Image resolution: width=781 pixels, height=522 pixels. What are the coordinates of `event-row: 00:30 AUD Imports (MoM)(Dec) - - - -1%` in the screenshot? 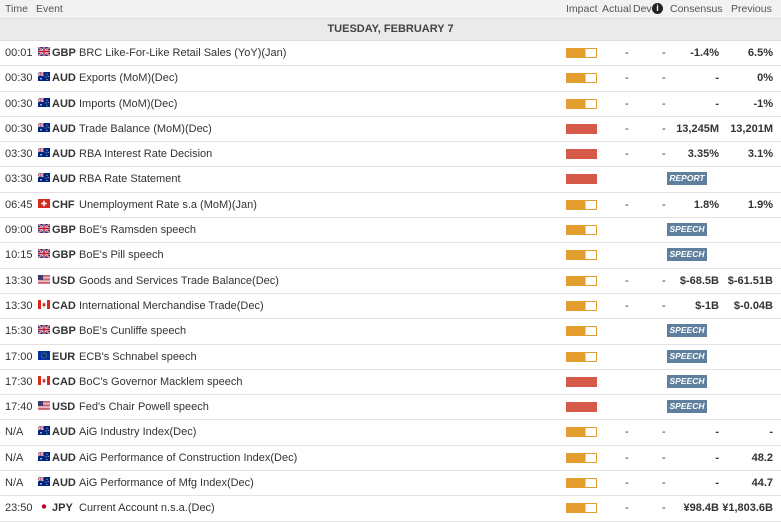 It's located at (390, 104).